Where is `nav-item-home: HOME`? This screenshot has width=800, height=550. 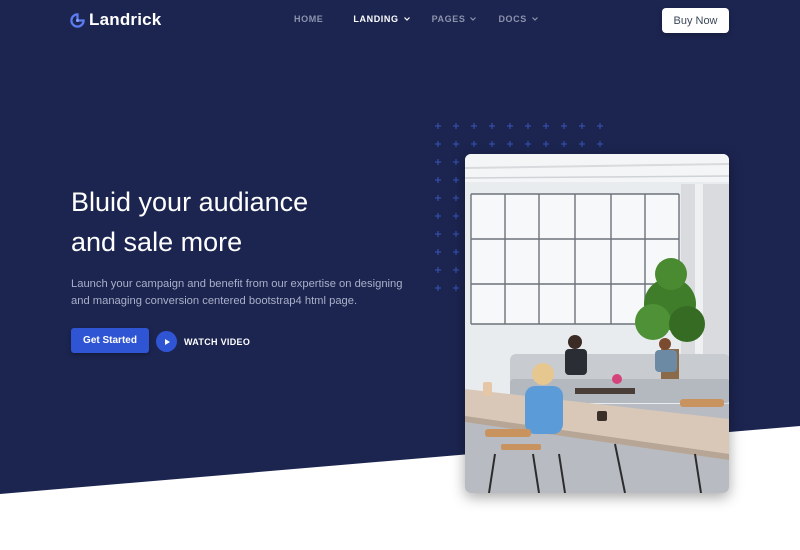 nav-item-home: HOME is located at coordinates (308, 19).